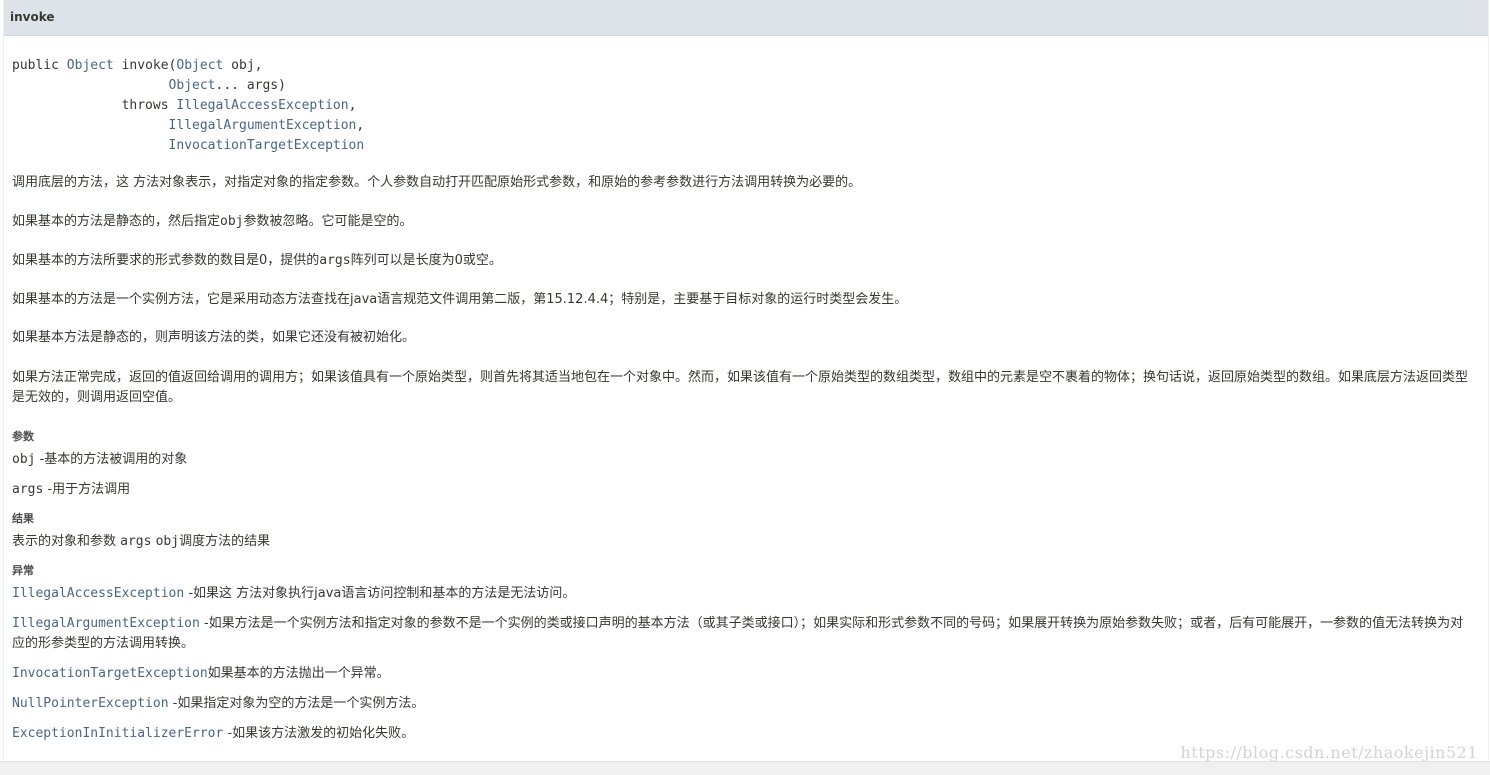  Describe the element at coordinates (743, 261) in the screenshot. I see `description-paragraph-3: 如果基本的方法所要求的形式参数的数目是0，提供的args阵列可以是长度为0或空。` at that location.